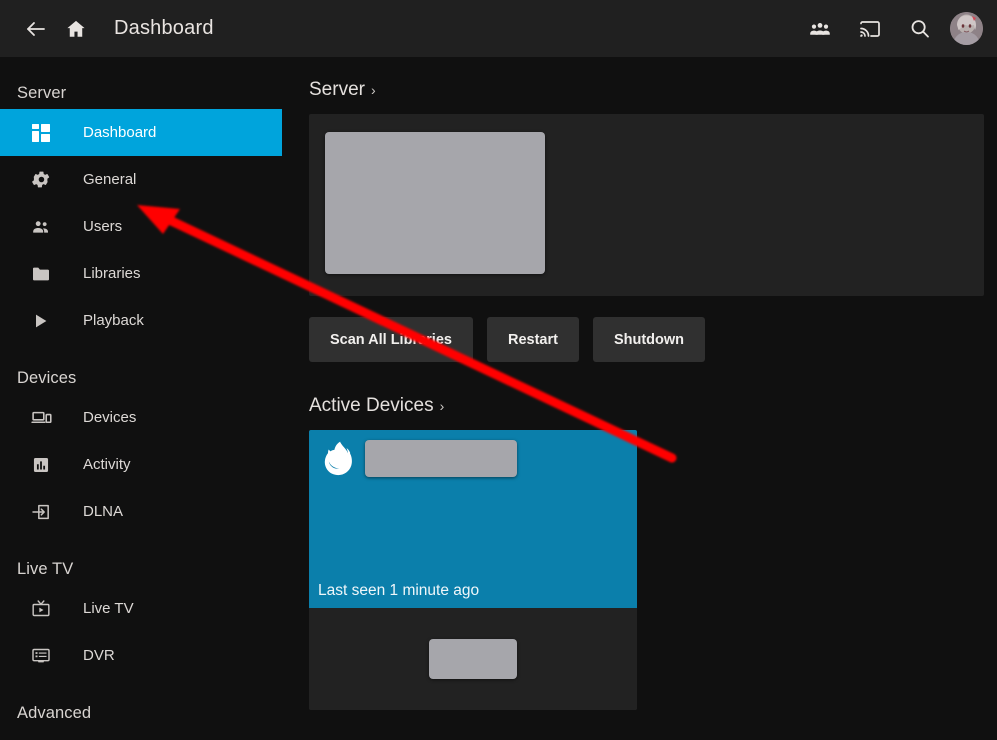 The image size is (997, 740). What do you see at coordinates (41, 321) in the screenshot?
I see `play-icon` at bounding box center [41, 321].